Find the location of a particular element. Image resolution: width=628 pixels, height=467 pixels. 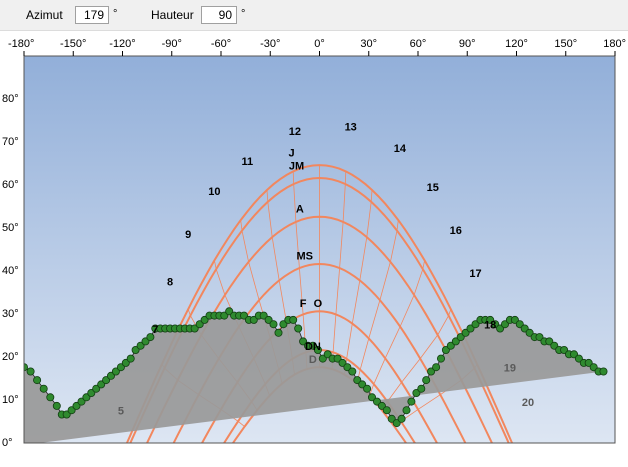

hour-label: 13 is located at coordinates (351, 128).